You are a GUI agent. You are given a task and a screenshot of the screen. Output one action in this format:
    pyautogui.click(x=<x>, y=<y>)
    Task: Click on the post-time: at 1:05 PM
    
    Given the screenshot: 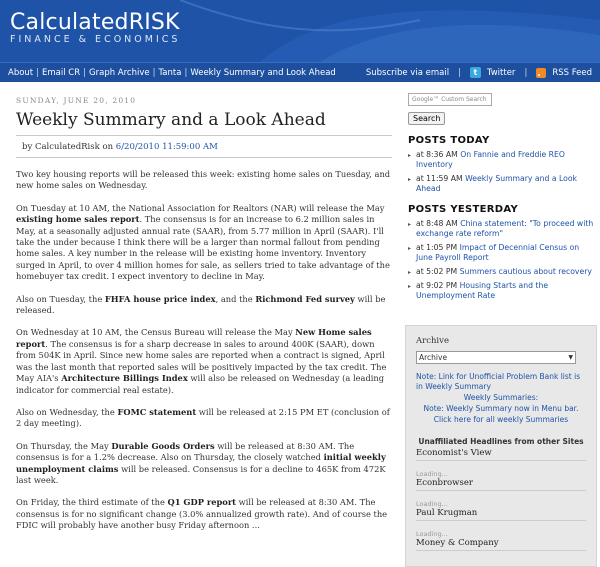 What is the action you would take?
    pyautogui.click(x=437, y=247)
    